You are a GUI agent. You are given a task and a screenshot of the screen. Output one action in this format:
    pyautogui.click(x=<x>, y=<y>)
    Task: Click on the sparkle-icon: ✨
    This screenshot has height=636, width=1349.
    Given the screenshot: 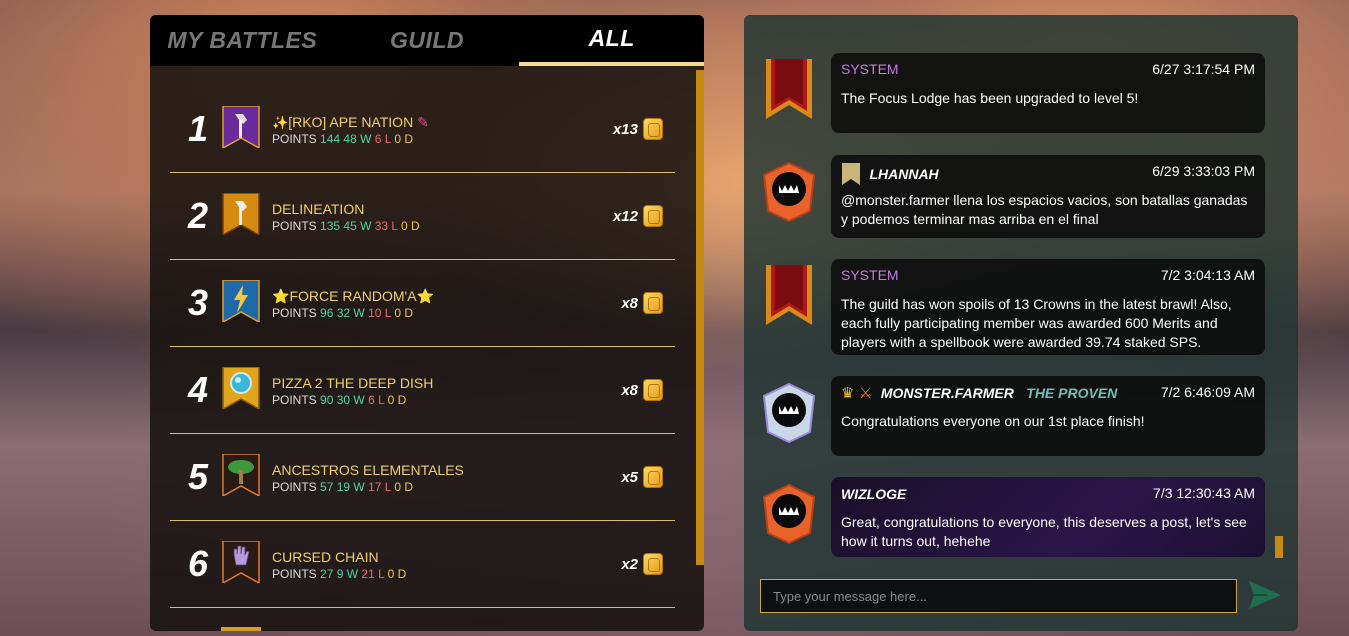 What is the action you would take?
    pyautogui.click(x=280, y=122)
    